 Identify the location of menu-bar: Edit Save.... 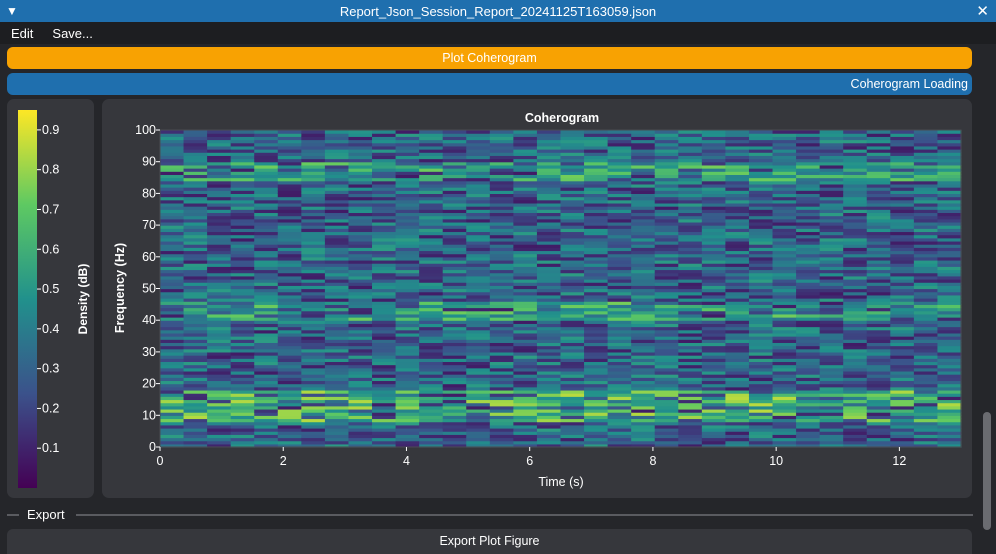
(498, 33).